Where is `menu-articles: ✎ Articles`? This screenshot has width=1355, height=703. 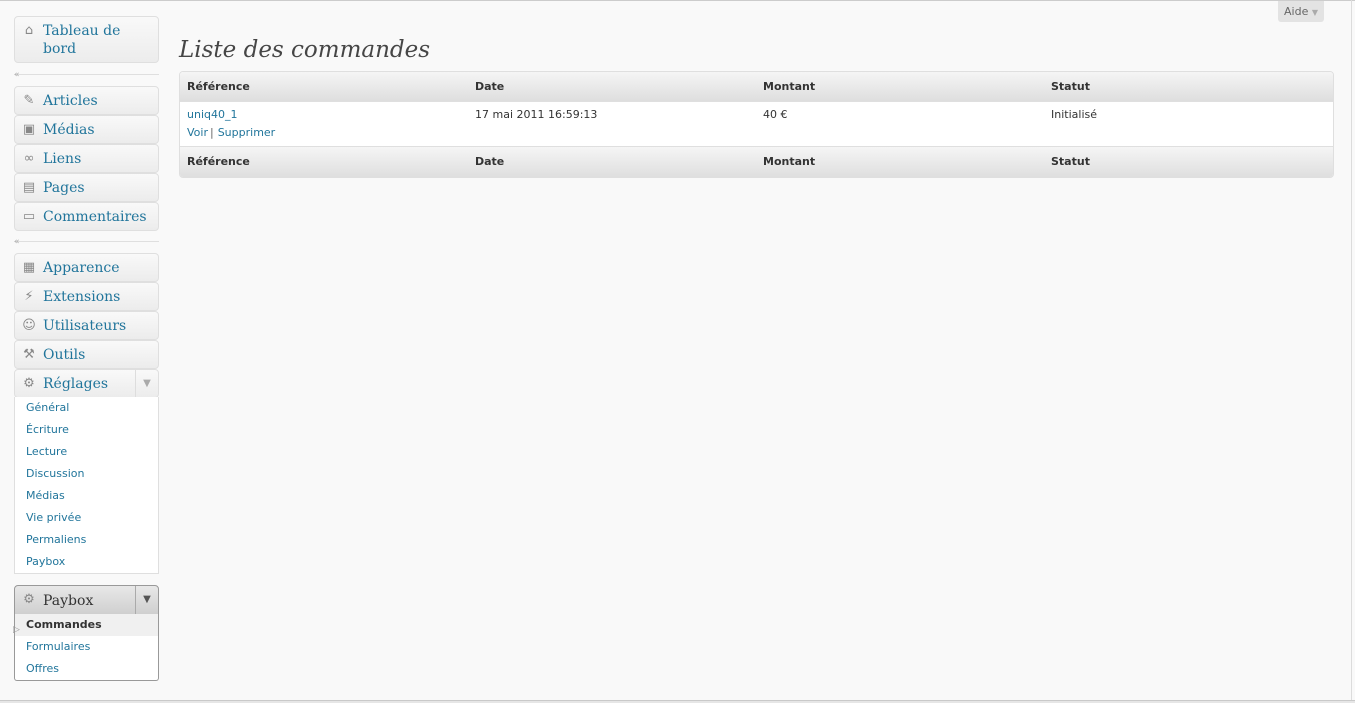 menu-articles: ✎ Articles is located at coordinates (86, 100).